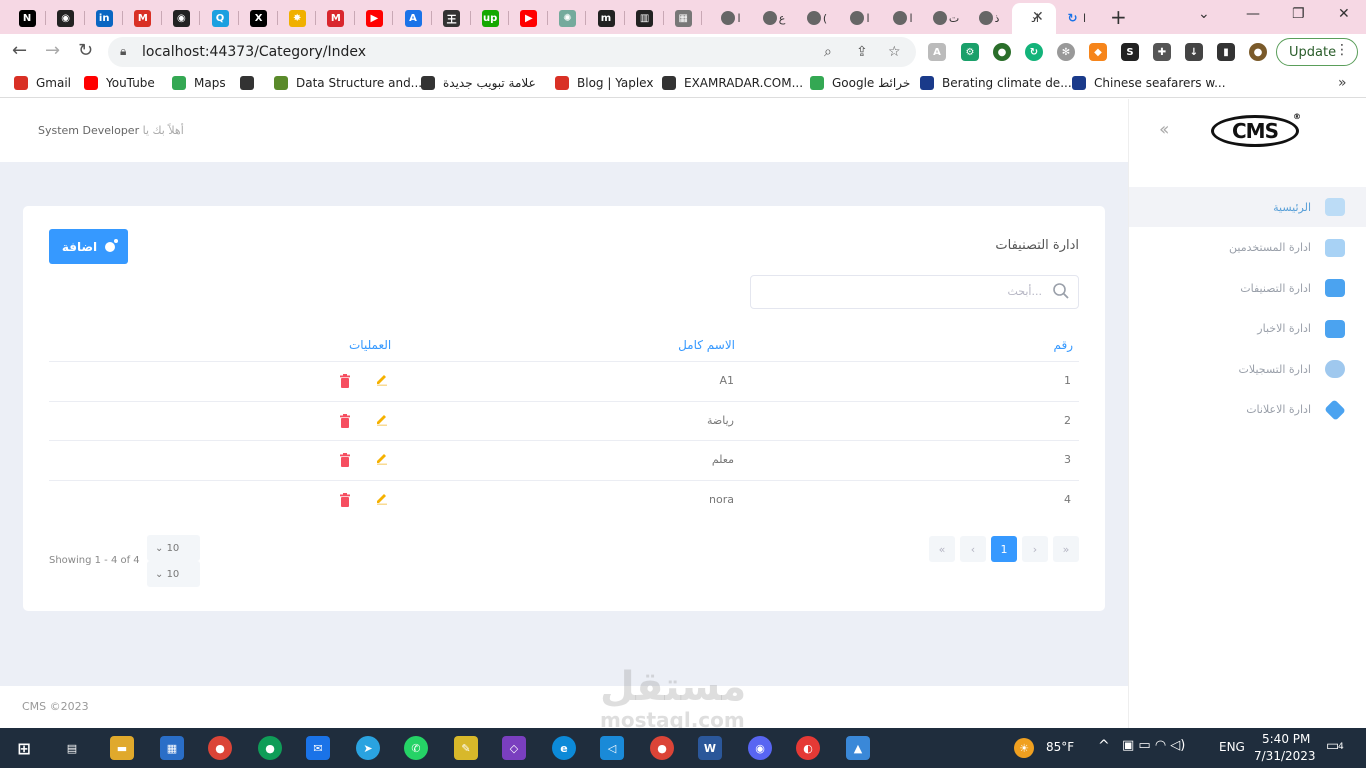  Describe the element at coordinates (937, 52) in the screenshot. I see `extension-a-icon: A` at that location.